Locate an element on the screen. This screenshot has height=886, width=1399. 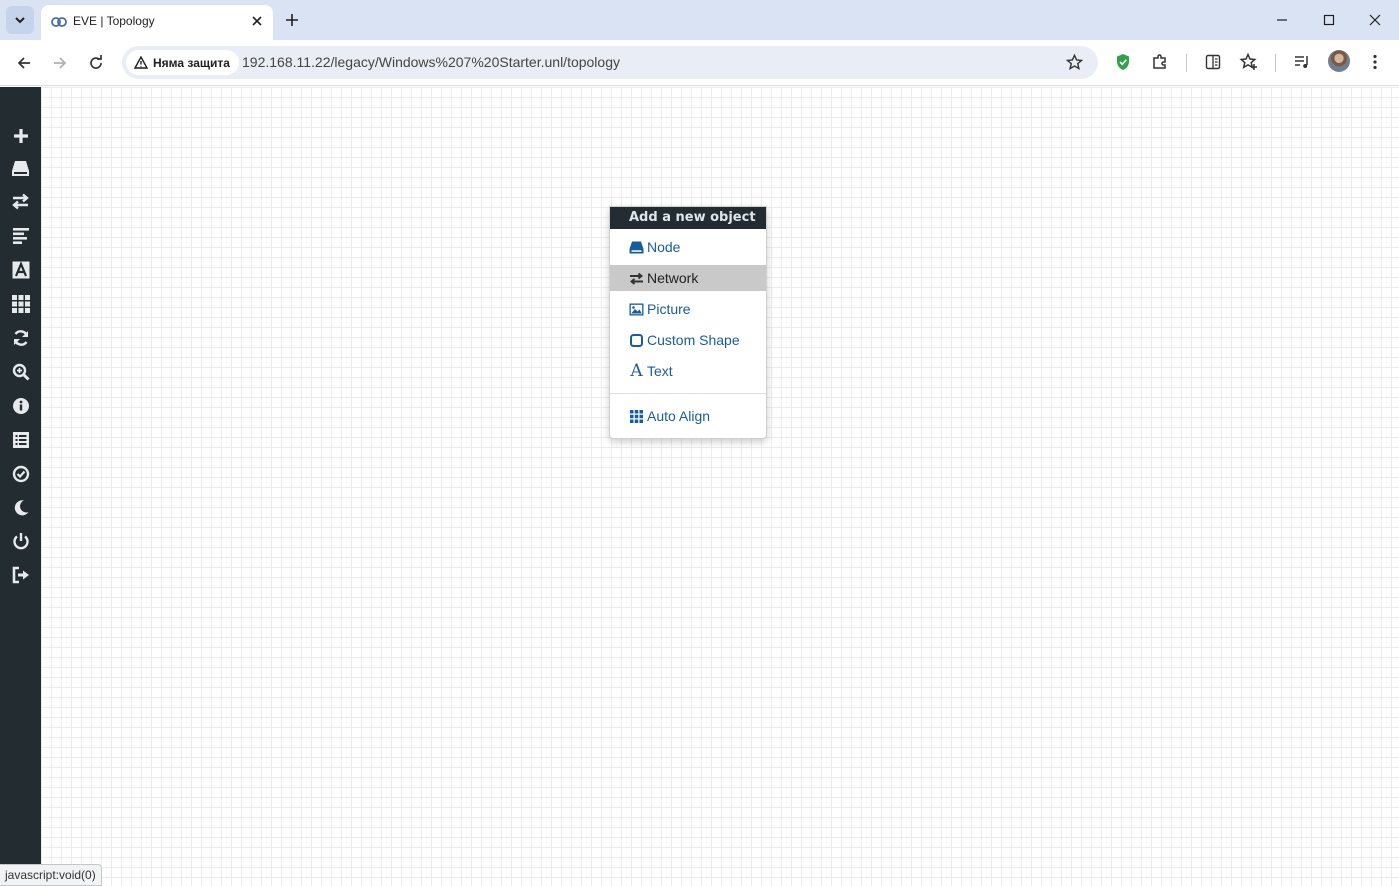
nodes-icon is located at coordinates (20, 168).